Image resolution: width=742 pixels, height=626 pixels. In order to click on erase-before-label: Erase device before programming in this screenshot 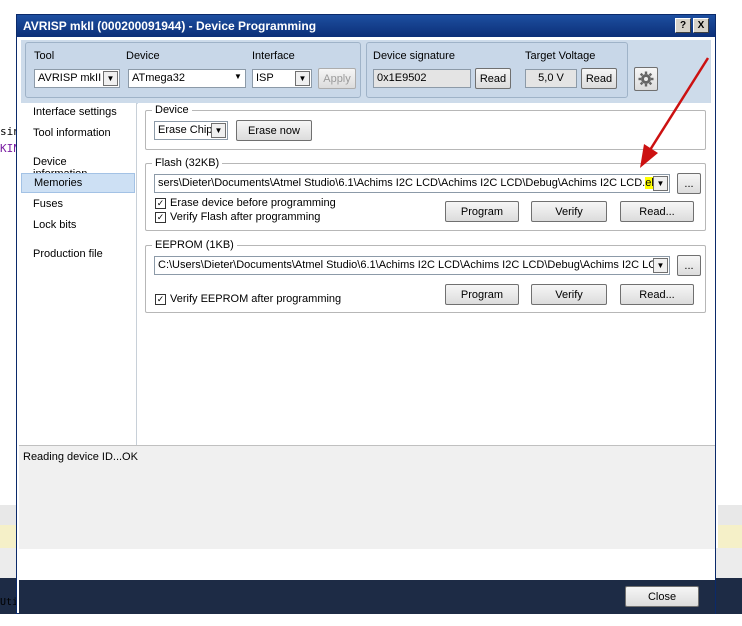, I will do `click(253, 203)`.